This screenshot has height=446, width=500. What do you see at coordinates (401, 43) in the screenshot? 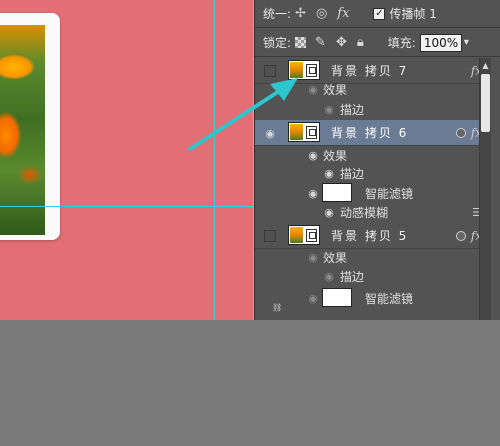
I see `fill-label: 填充:` at bounding box center [401, 43].